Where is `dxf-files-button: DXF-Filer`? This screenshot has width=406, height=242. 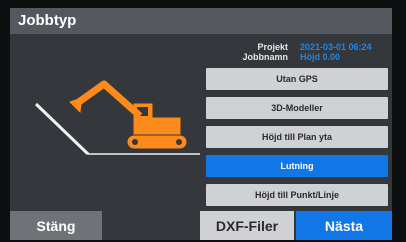 dxf-files-button: DXF-Filer is located at coordinates (247, 225).